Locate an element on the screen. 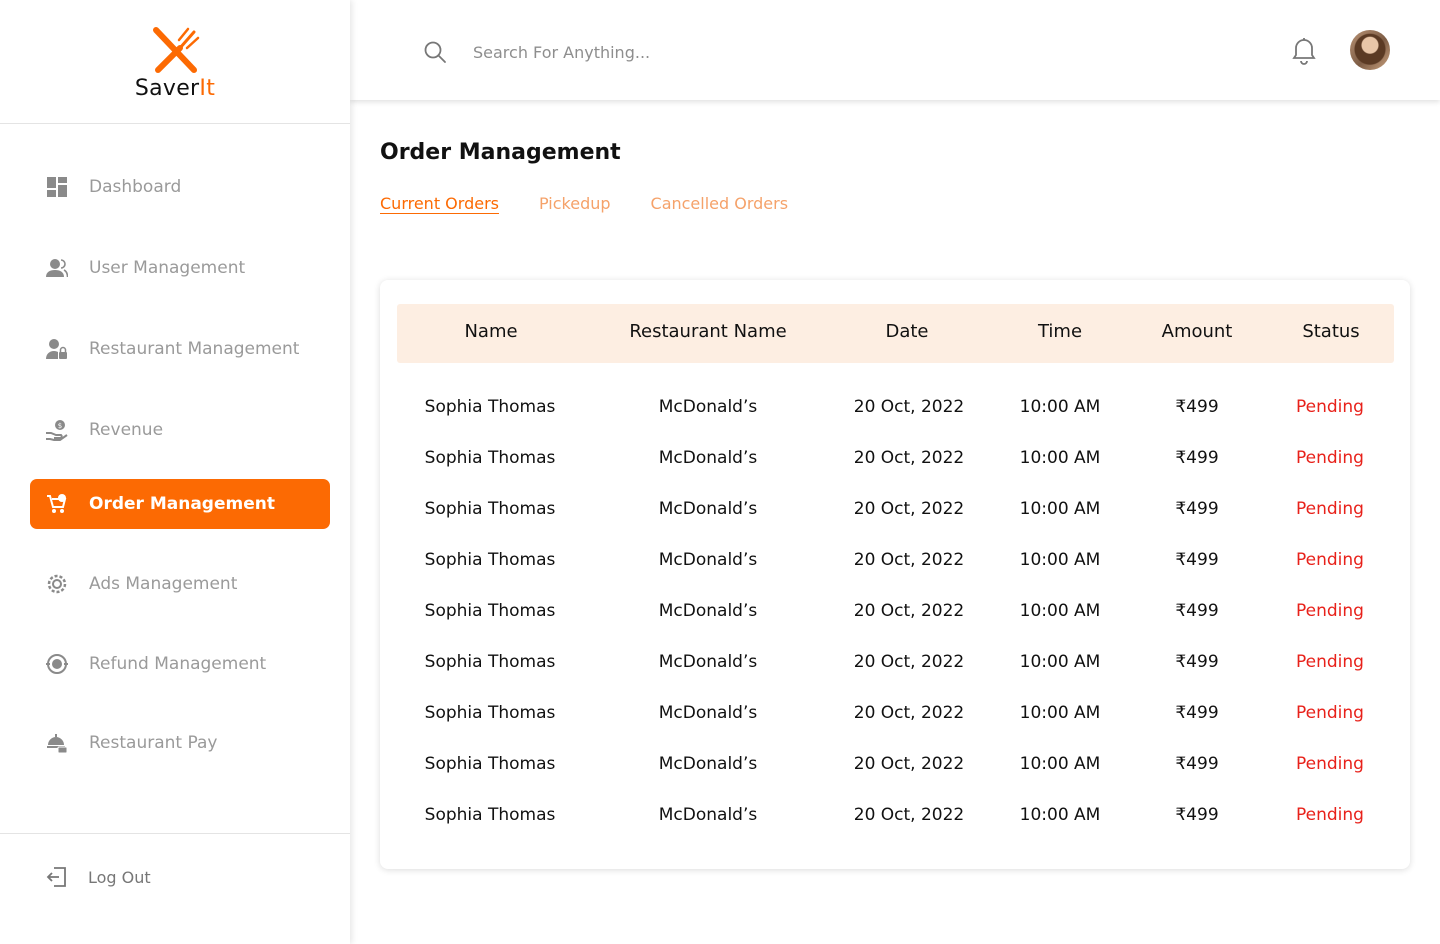 This screenshot has width=1440, height=944. sidebar-item-label: Refund Management is located at coordinates (178, 664).